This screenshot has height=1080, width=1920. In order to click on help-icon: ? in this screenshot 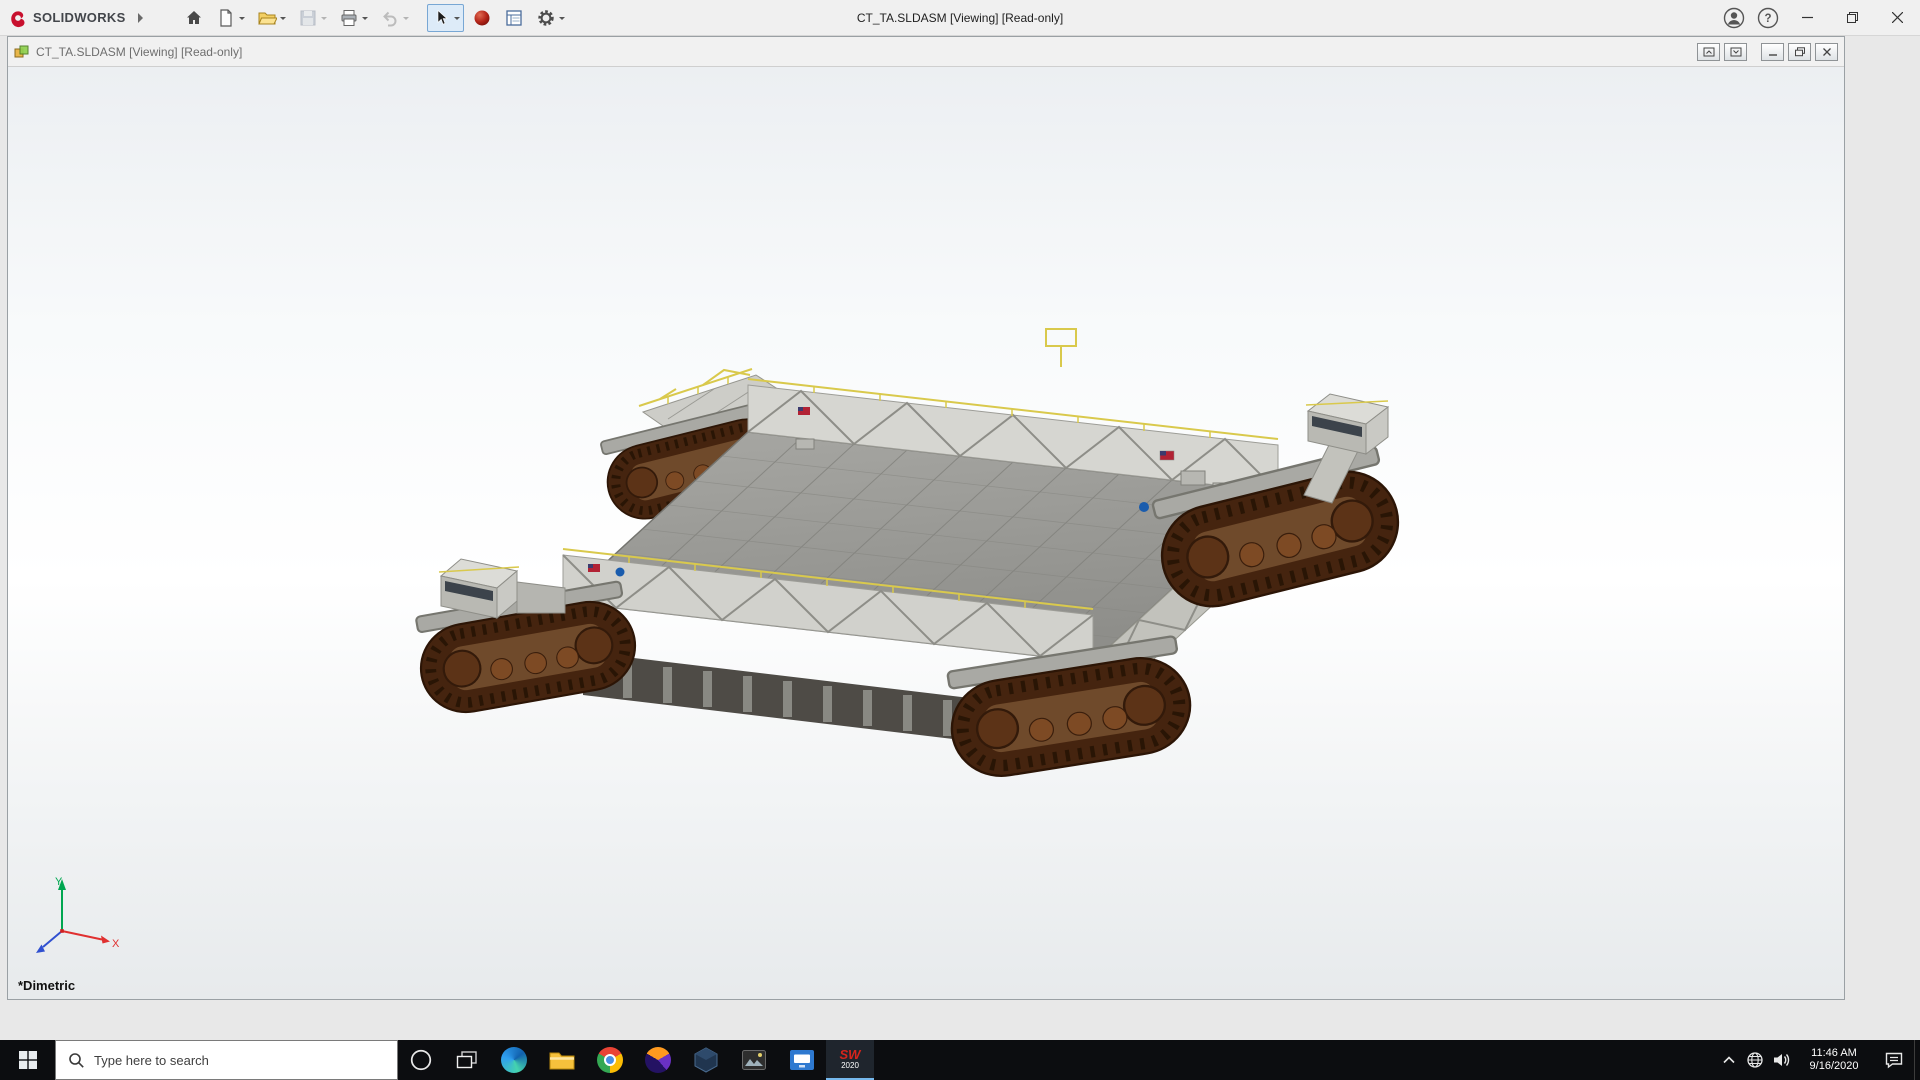, I will do `click(1768, 17)`.